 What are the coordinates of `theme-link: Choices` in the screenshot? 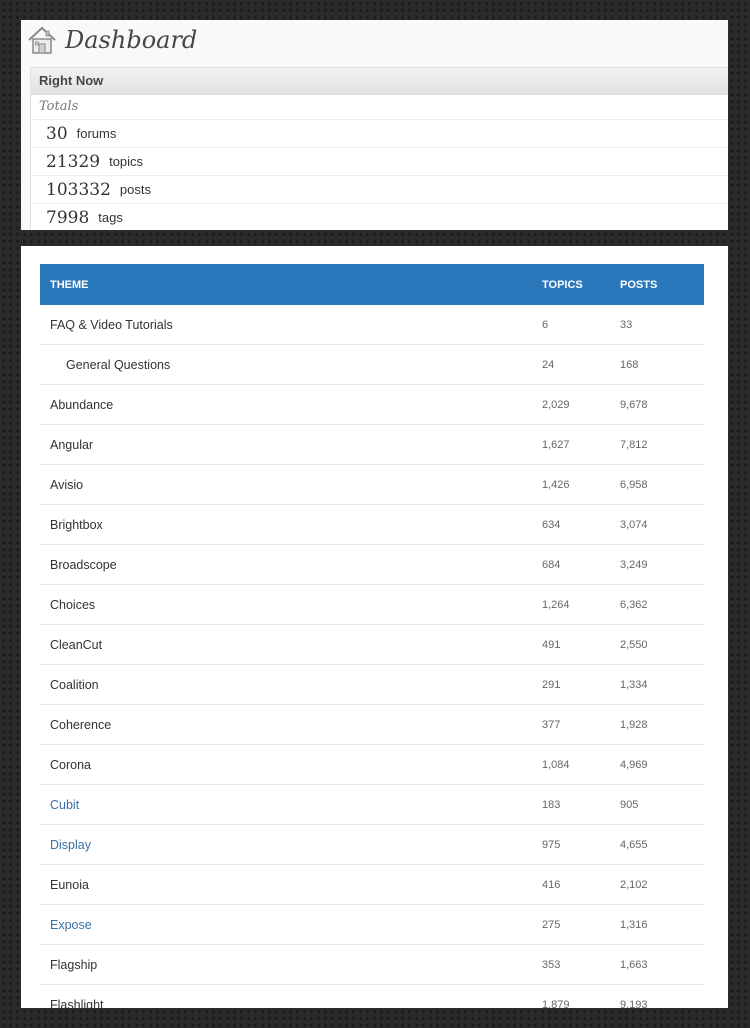 It's located at (291, 605).